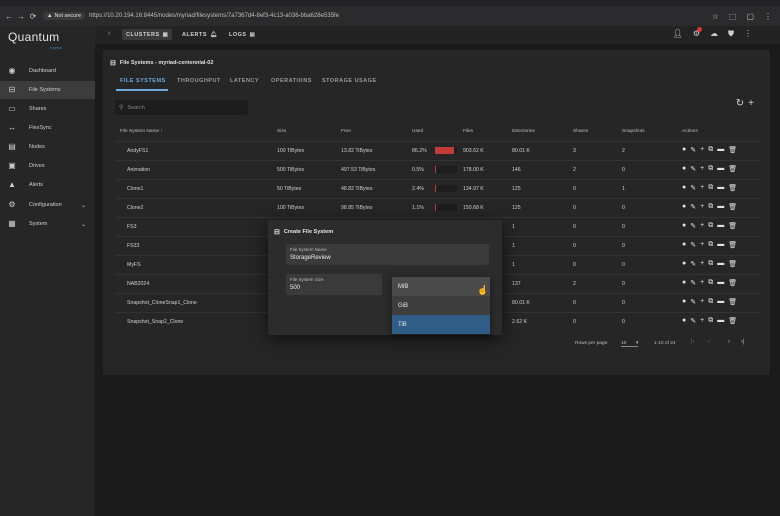 Image resolution: width=780 pixels, height=516 pixels. Describe the element at coordinates (417, 131) in the screenshot. I see `col-used: Used` at that location.